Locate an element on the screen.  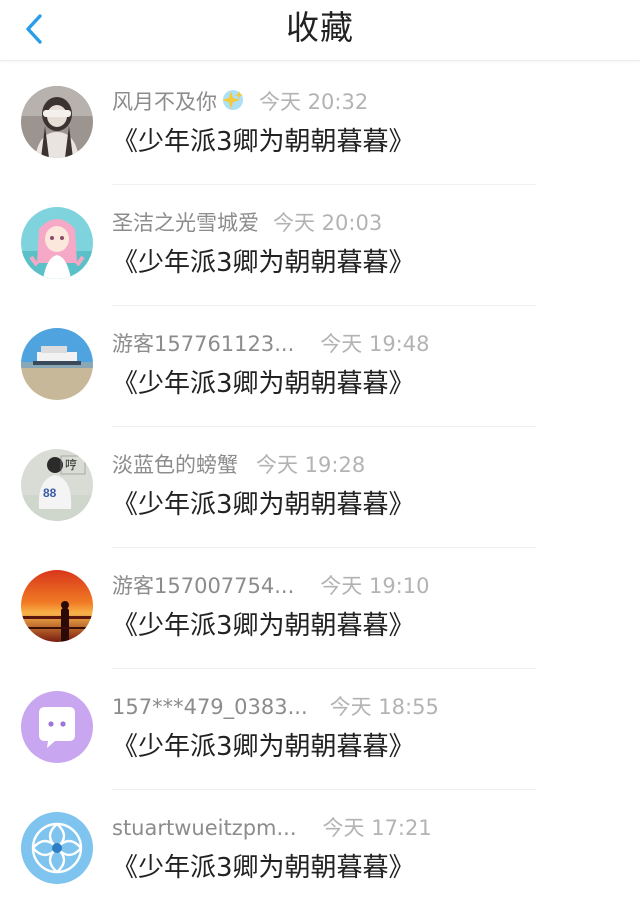
list-item: 88 哼 淡蓝色的螃蟹 今天 19:28 《少年派3卿为朝朝暮暮》 is located at coordinates (320, 487).